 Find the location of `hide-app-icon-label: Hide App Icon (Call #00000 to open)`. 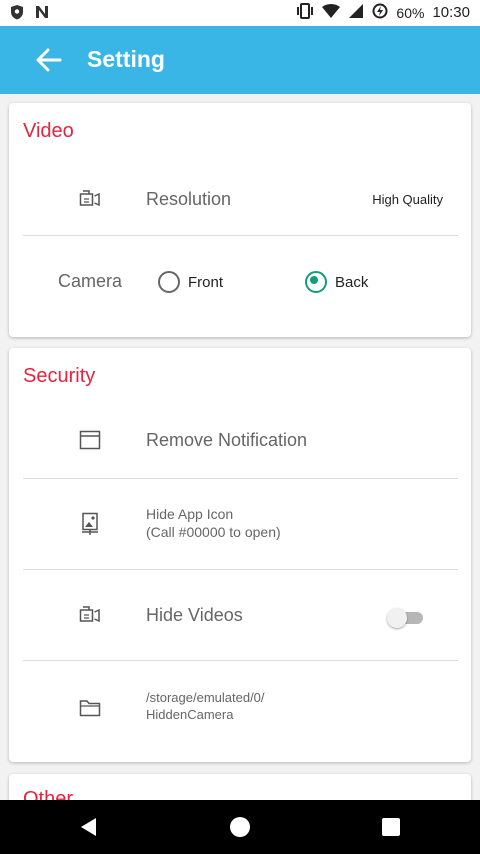

hide-app-icon-label: Hide App Icon (Call #00000 to open) is located at coordinates (213, 523).